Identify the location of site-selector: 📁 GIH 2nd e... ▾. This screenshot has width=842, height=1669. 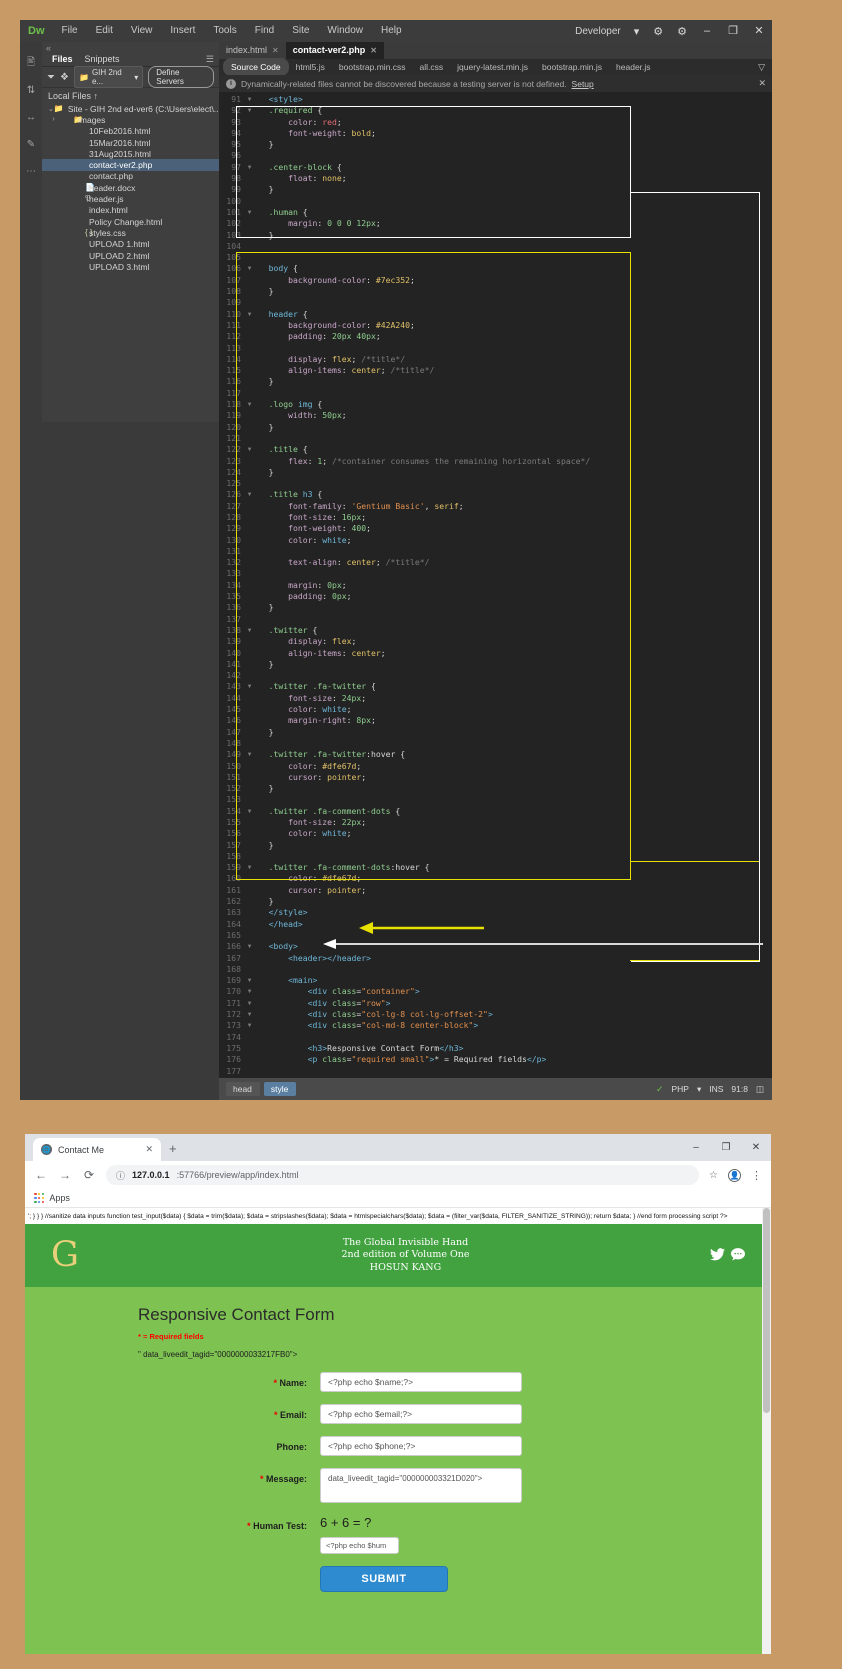
(108, 77).